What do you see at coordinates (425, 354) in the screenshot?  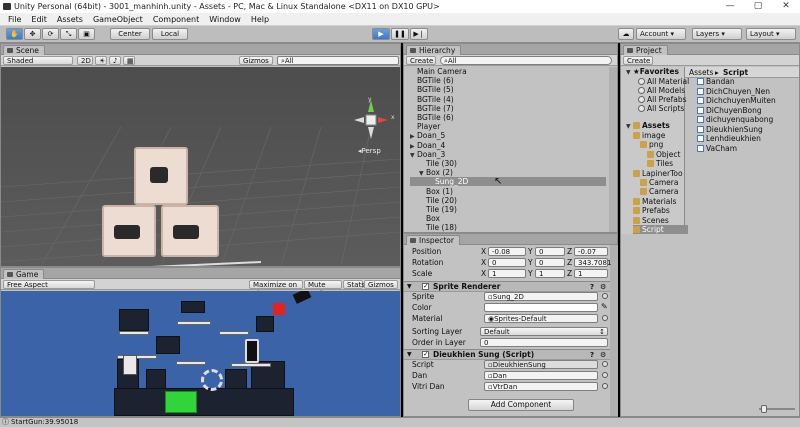 I see `script-enabled-checkbox` at bounding box center [425, 354].